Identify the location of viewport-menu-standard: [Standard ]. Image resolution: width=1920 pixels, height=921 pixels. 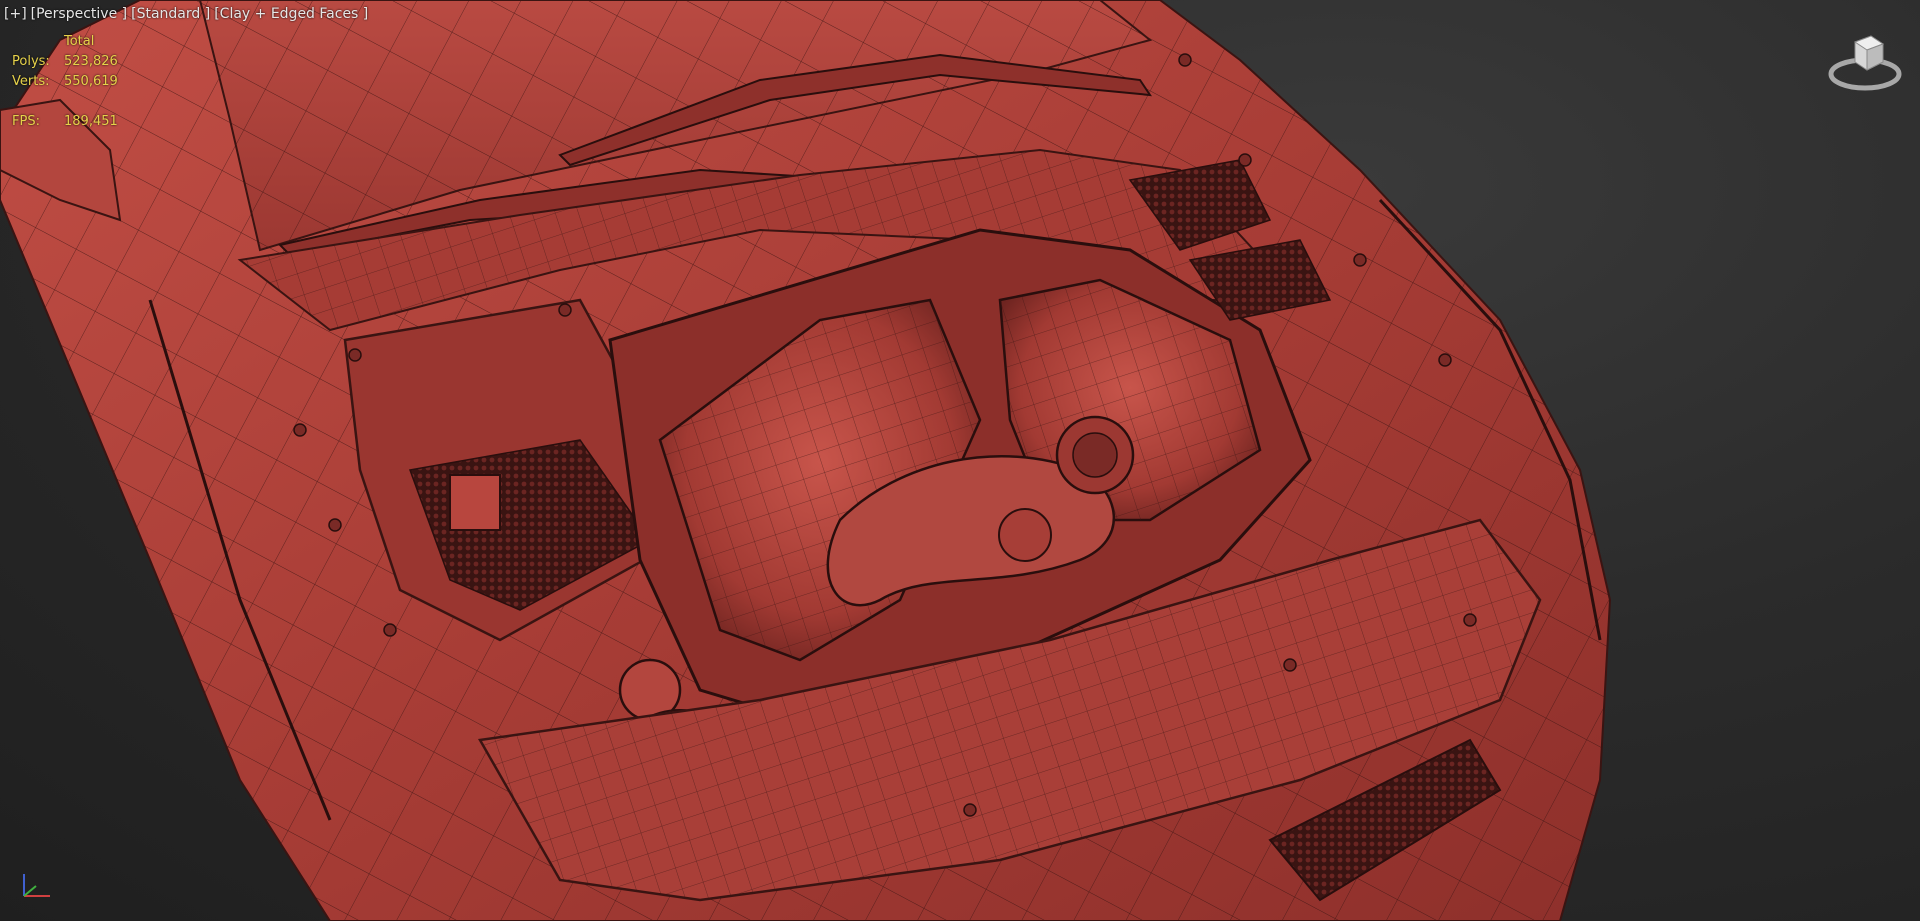
(170, 14).